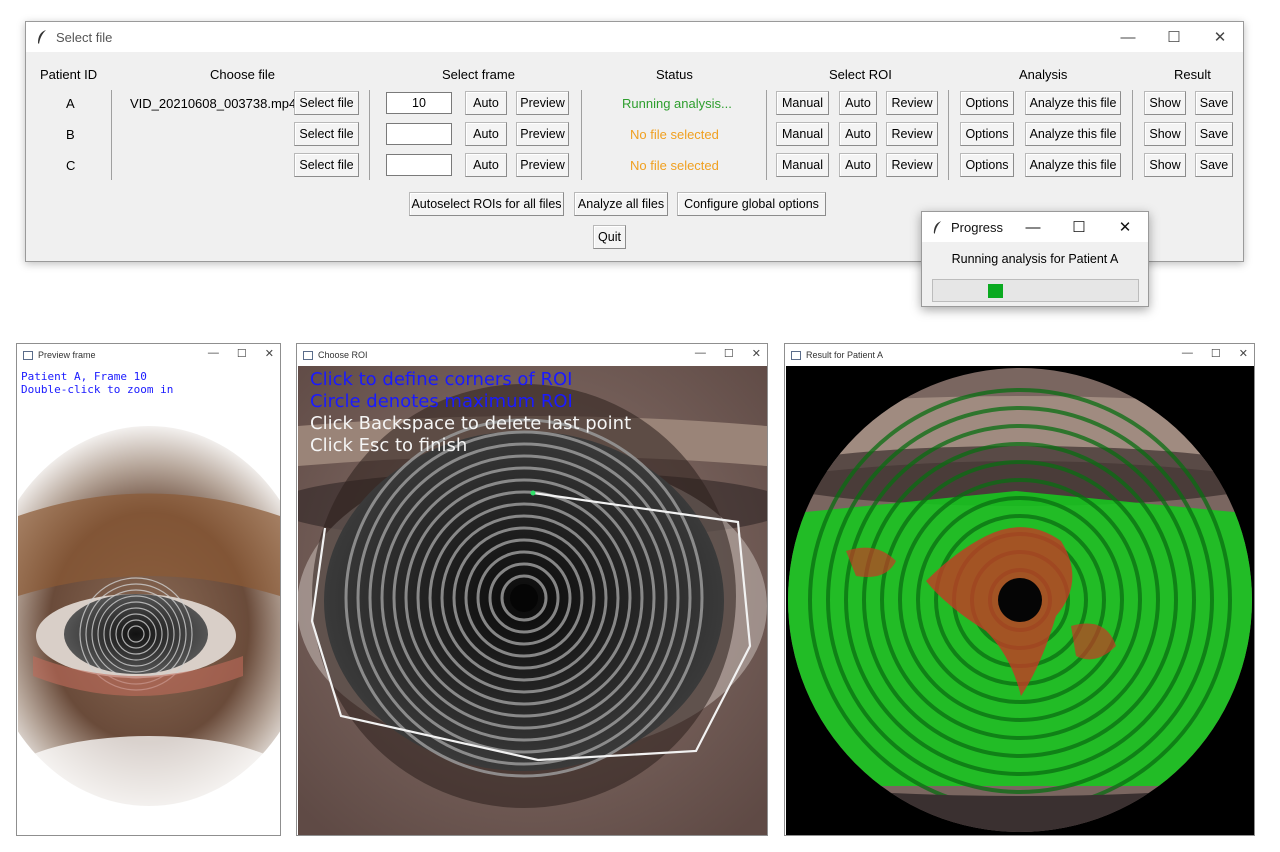 The image size is (1280, 852). I want to click on progress-message: Running analysis for Patient A, so click(1035, 259).